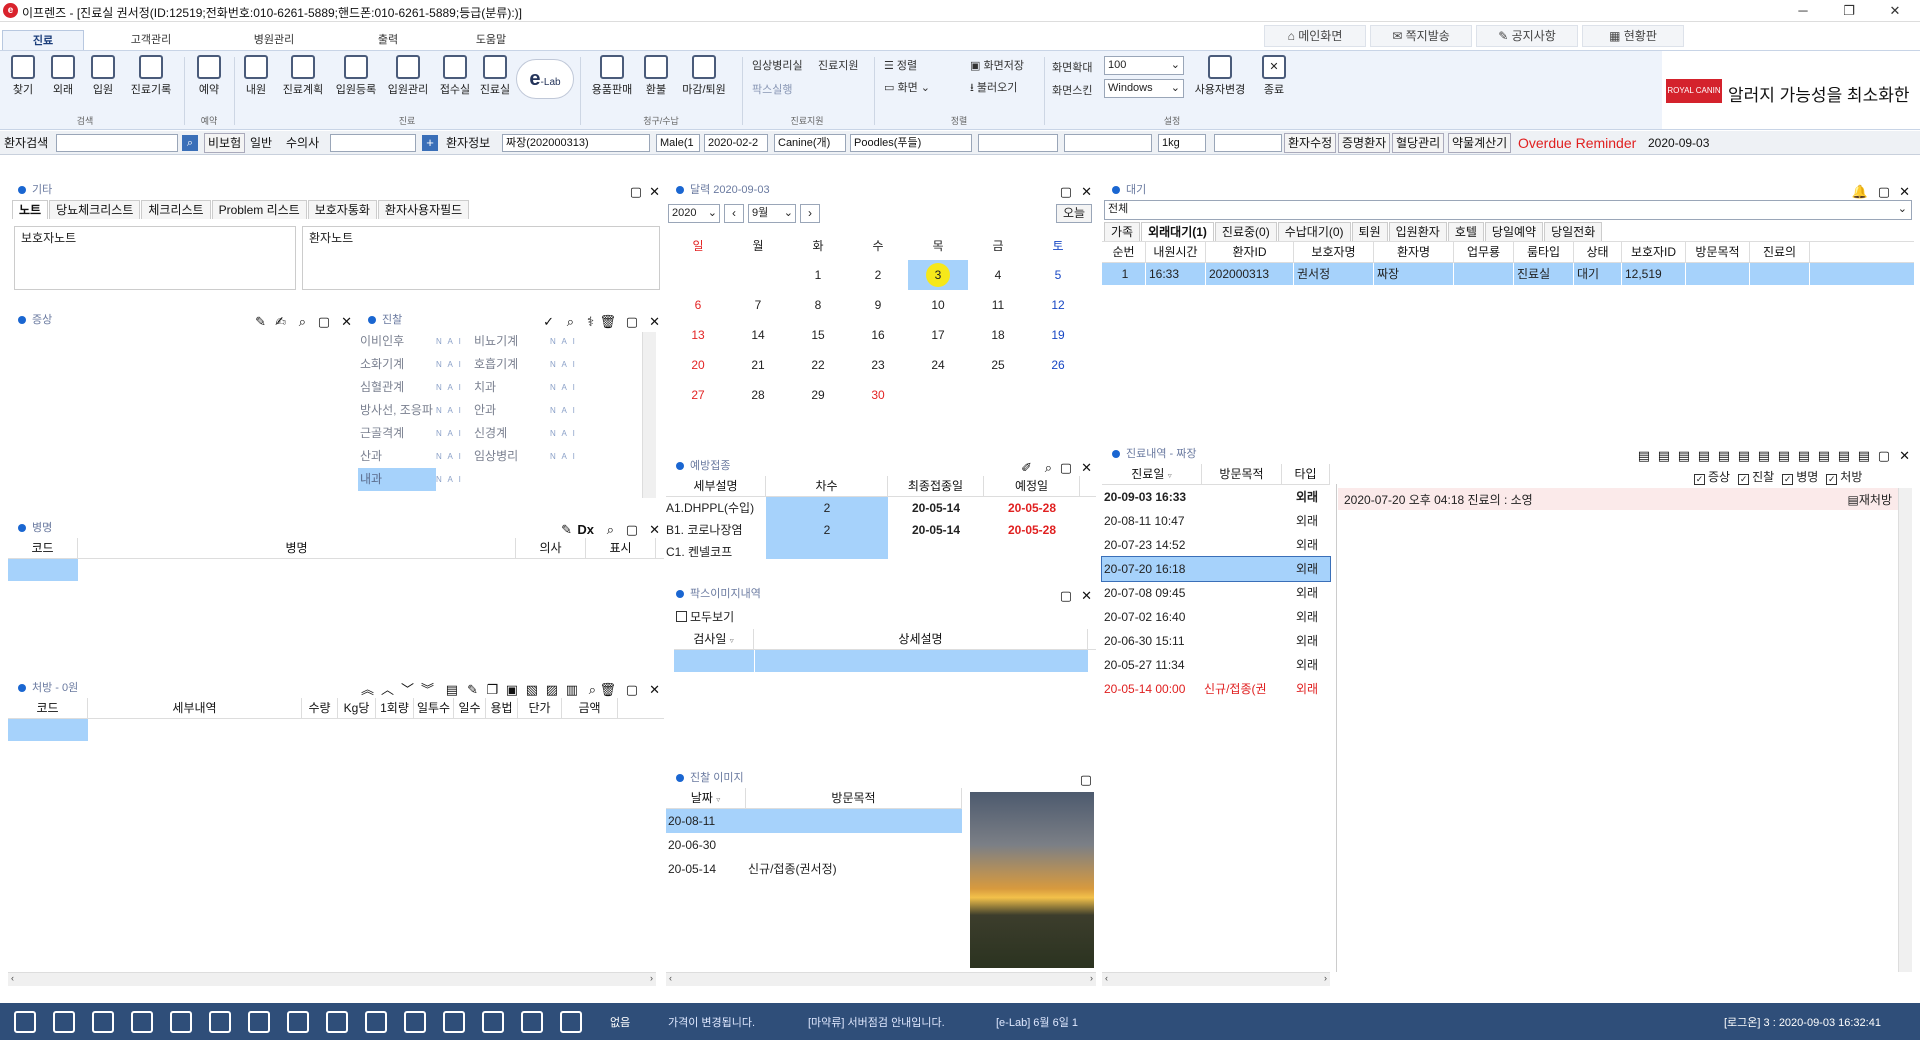 This screenshot has width=1920, height=1040. I want to click on extra-field, so click(1108, 143).